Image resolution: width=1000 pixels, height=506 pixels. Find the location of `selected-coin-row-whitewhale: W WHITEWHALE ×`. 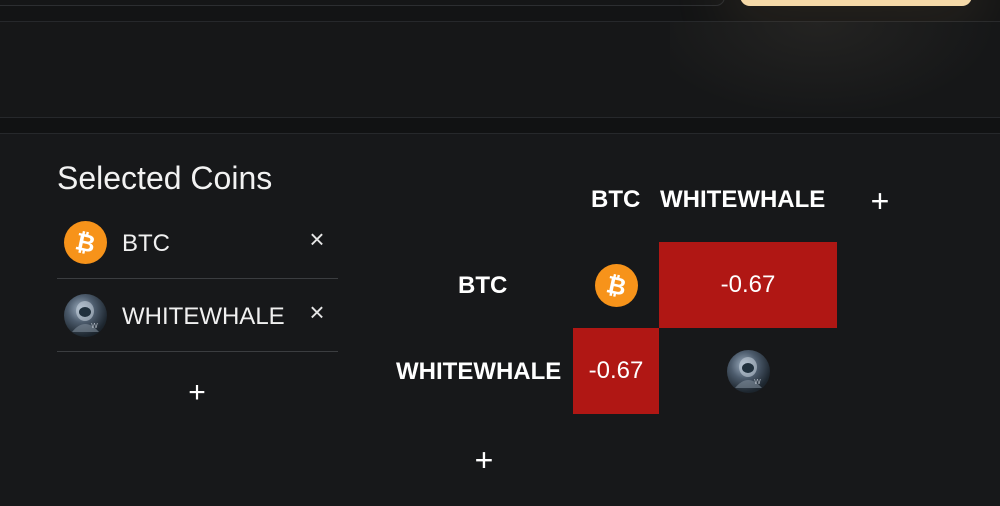

selected-coin-row-whitewhale: W WHITEWHALE × is located at coordinates (197, 315).